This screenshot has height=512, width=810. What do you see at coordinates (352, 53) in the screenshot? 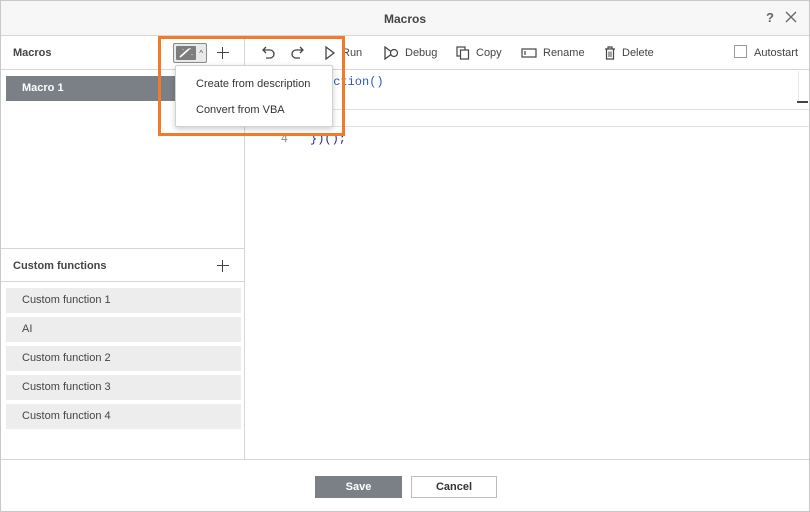
I see `run-label: Run` at bounding box center [352, 53].